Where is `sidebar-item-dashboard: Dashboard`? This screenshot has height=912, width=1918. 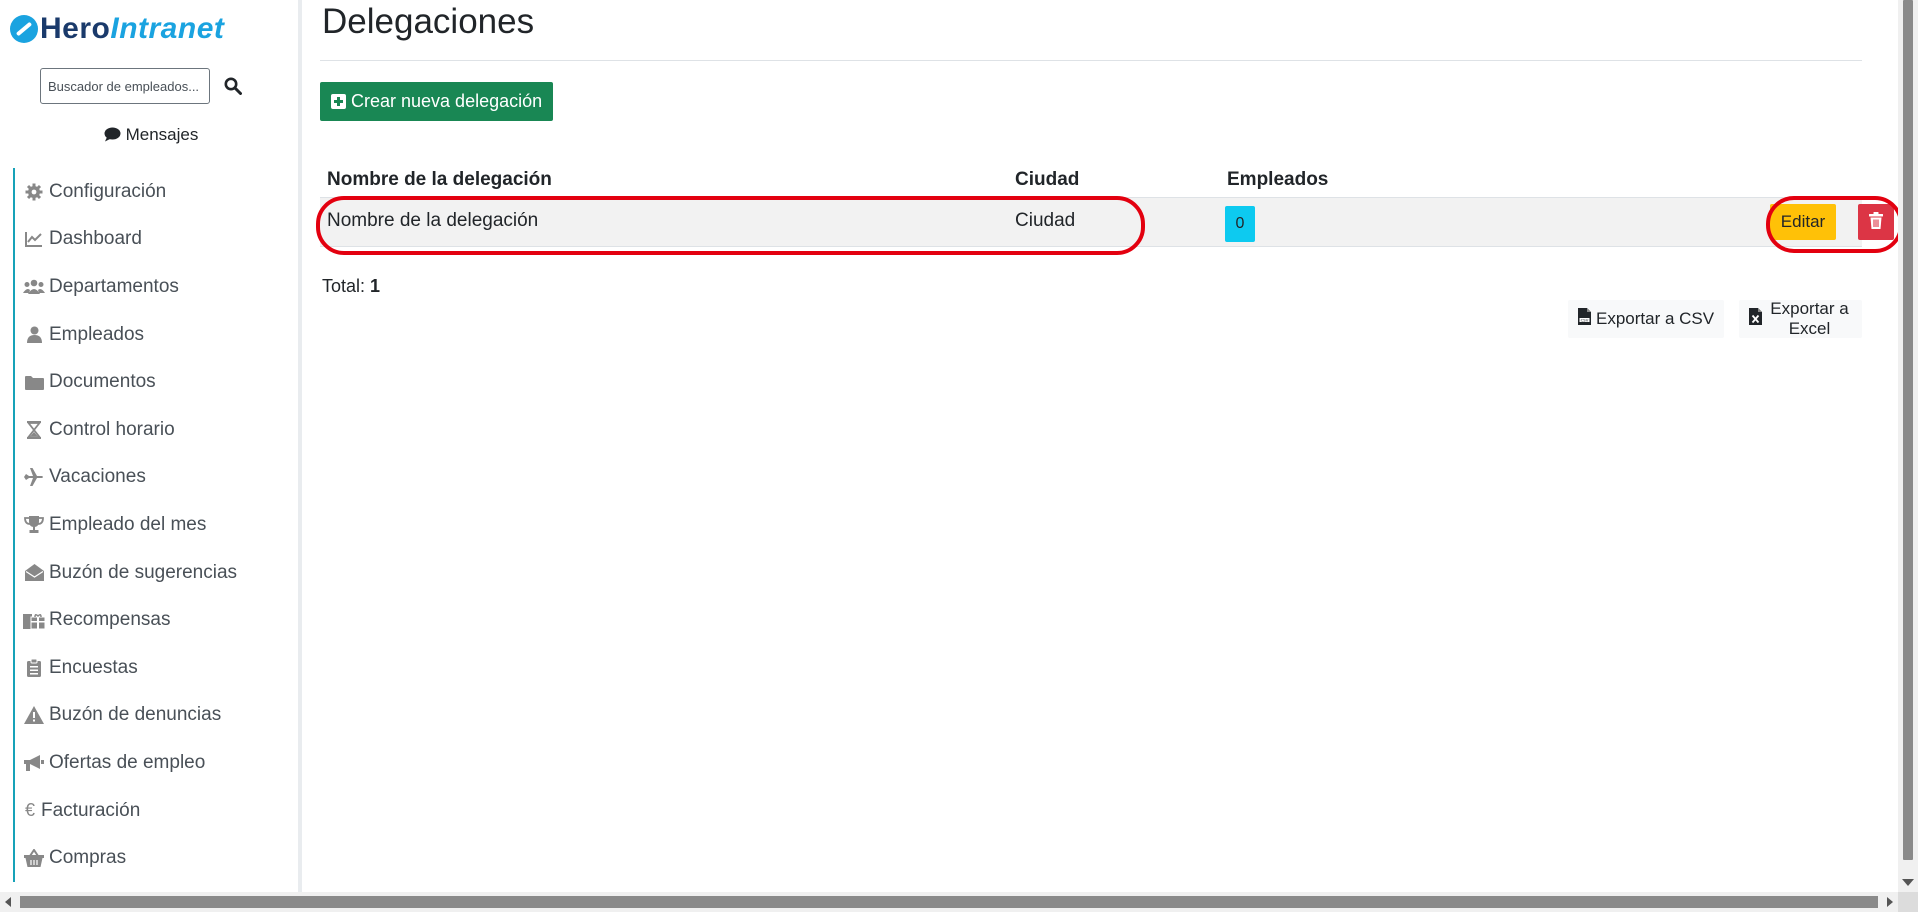 sidebar-item-dashboard: Dashboard is located at coordinates (154, 240).